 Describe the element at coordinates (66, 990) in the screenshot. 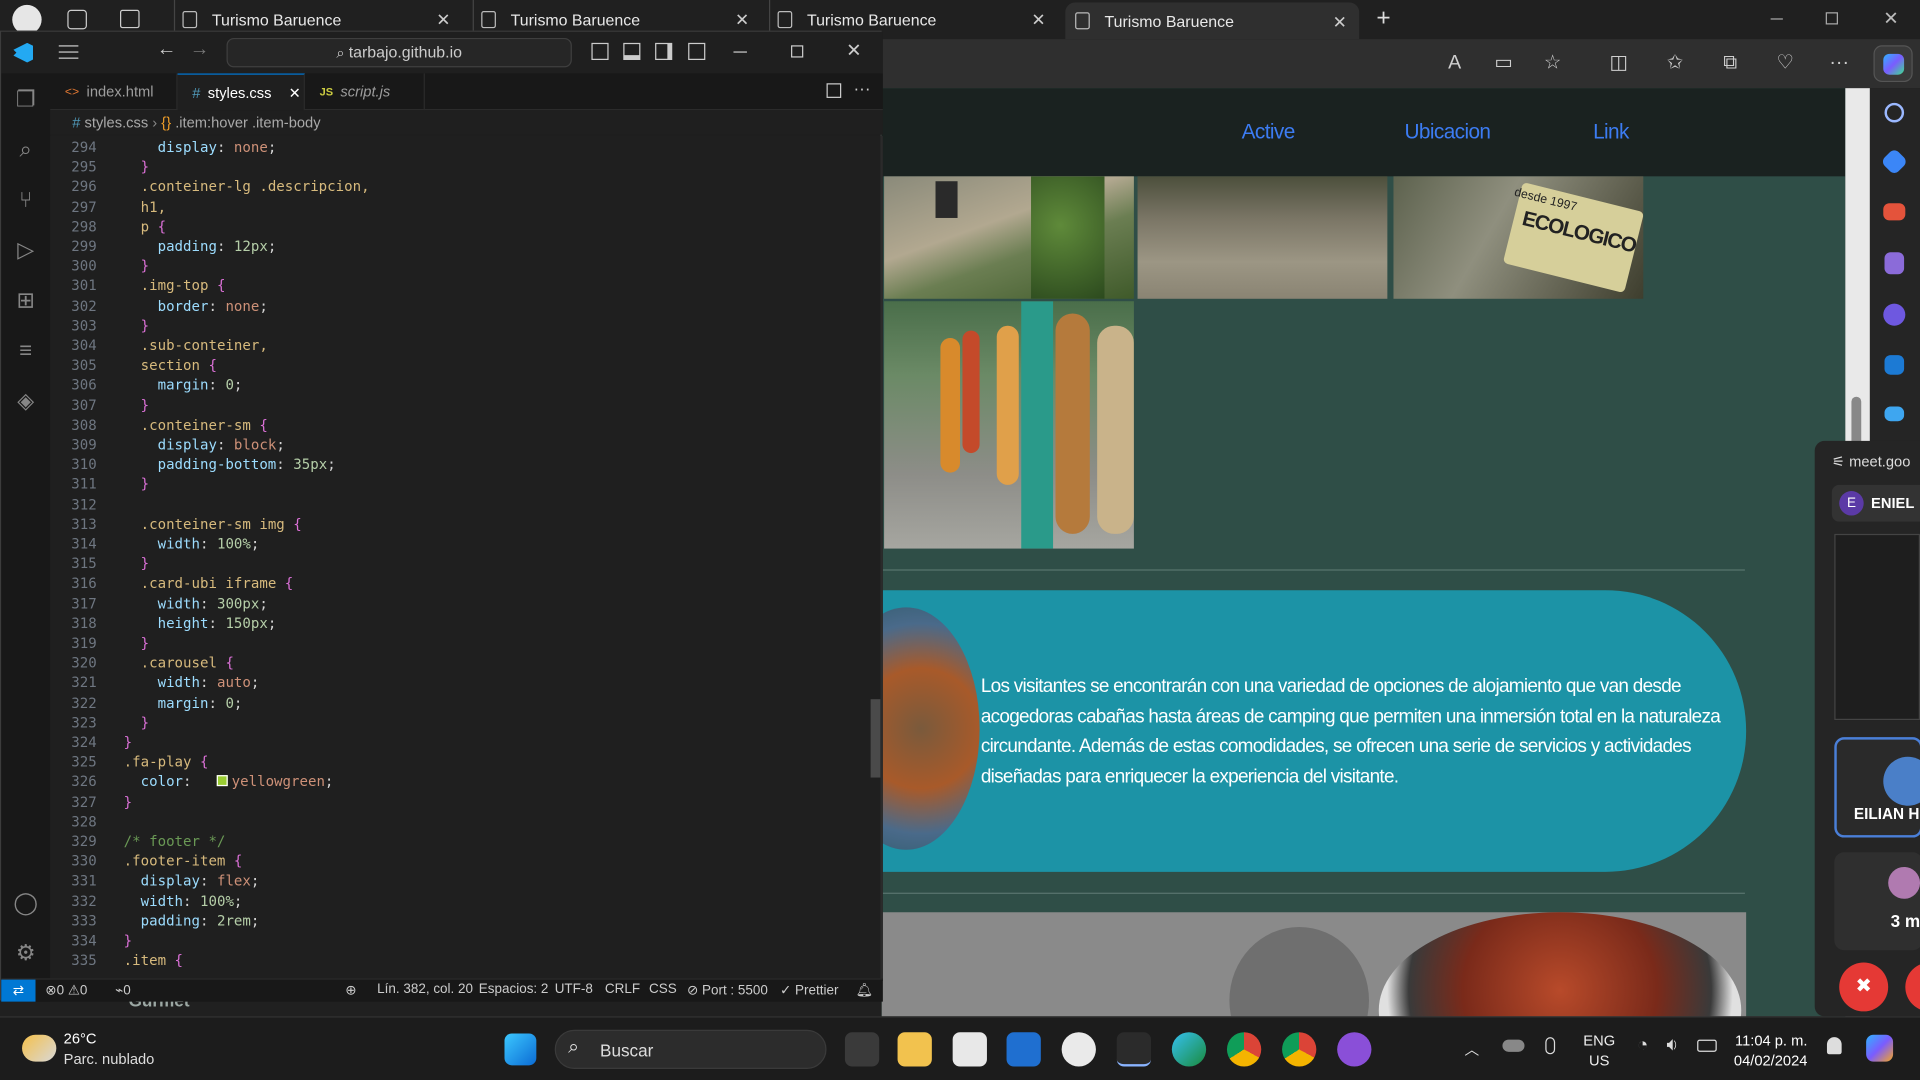

I see `problems-indicator: ⊗0 ⚠0` at that location.